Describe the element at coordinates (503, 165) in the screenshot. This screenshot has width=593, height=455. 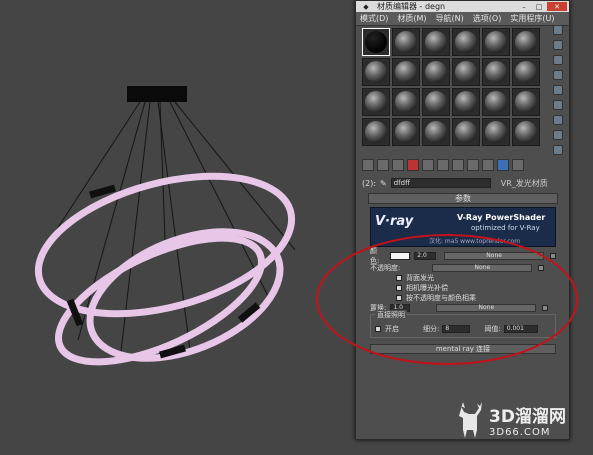
I see `go-to-parent-icon` at that location.